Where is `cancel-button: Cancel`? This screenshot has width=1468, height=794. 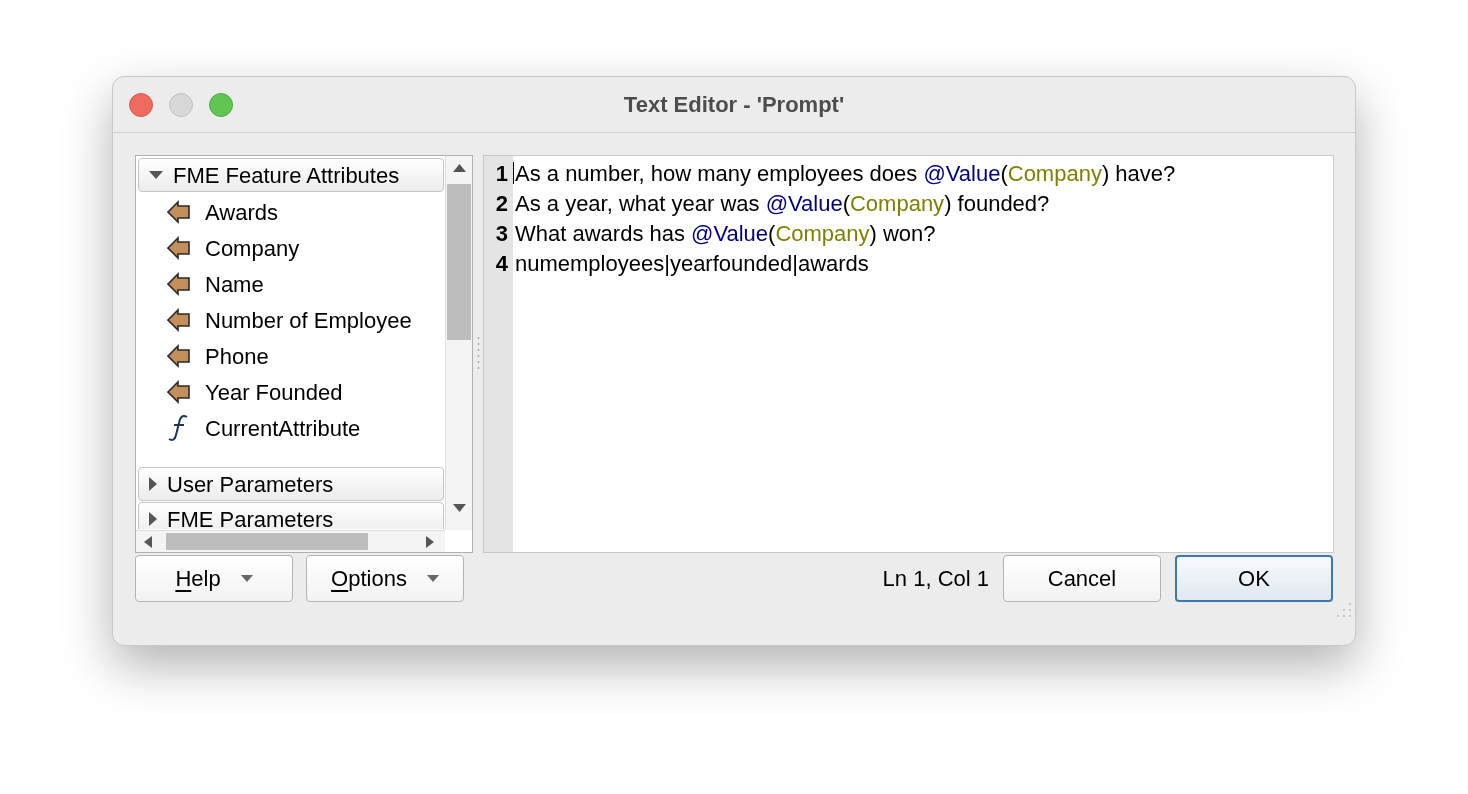
cancel-button: Cancel is located at coordinates (1082, 578).